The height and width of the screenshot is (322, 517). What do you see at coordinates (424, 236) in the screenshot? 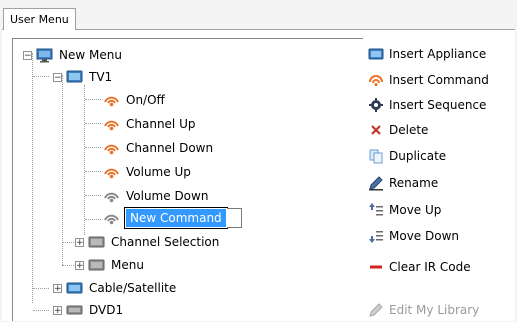
I see `move-down-label: Move Down` at bounding box center [424, 236].